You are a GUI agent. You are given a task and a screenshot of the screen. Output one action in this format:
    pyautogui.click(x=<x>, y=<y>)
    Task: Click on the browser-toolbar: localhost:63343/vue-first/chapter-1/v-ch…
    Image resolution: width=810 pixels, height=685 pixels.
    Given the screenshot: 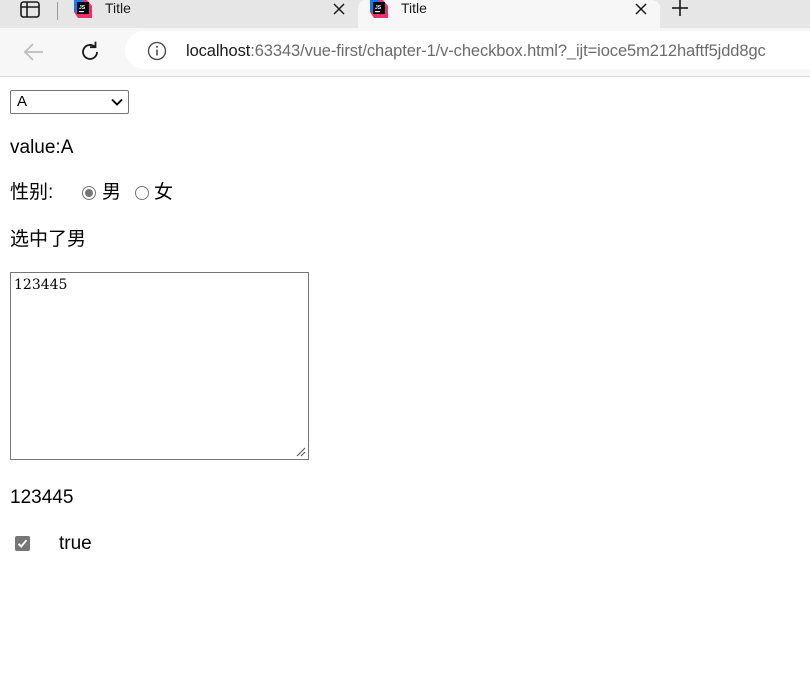 What is the action you would take?
    pyautogui.click(x=405, y=52)
    